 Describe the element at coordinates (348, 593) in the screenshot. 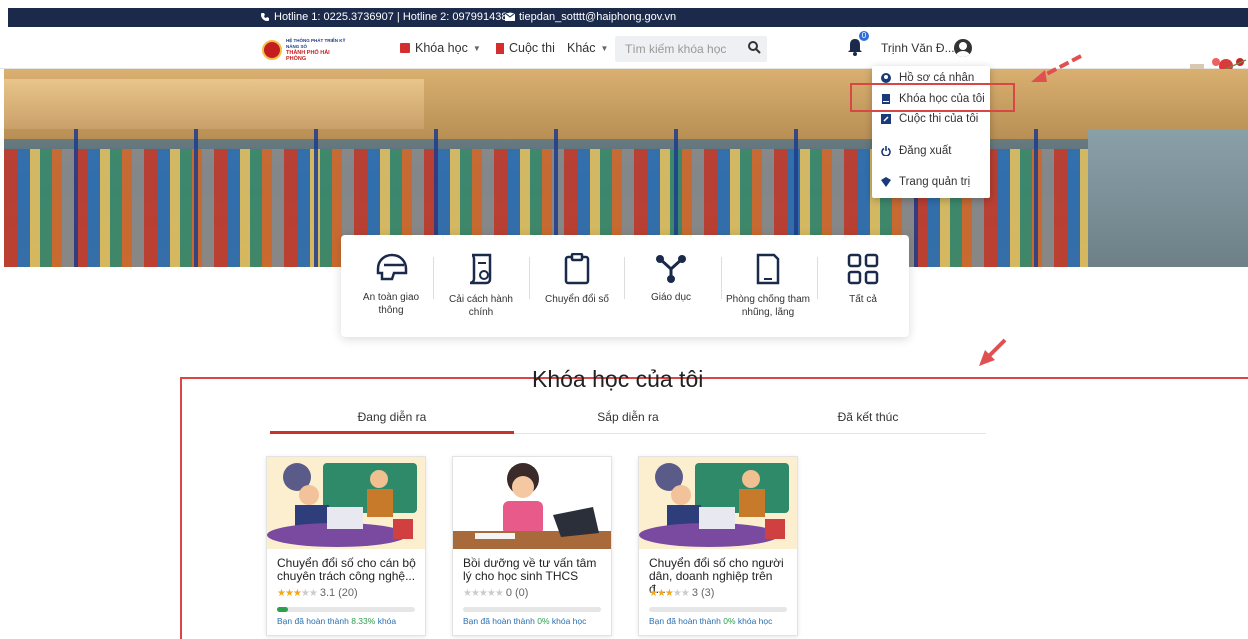

I see `rating-count: (20)` at that location.